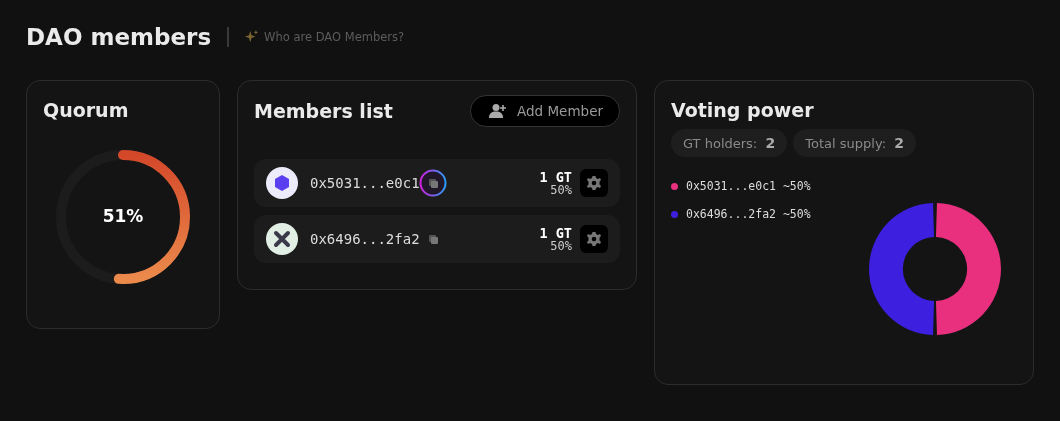 Image resolution: width=1060 pixels, height=421 pixels. I want to click on card-title: Quorum, so click(86, 110).